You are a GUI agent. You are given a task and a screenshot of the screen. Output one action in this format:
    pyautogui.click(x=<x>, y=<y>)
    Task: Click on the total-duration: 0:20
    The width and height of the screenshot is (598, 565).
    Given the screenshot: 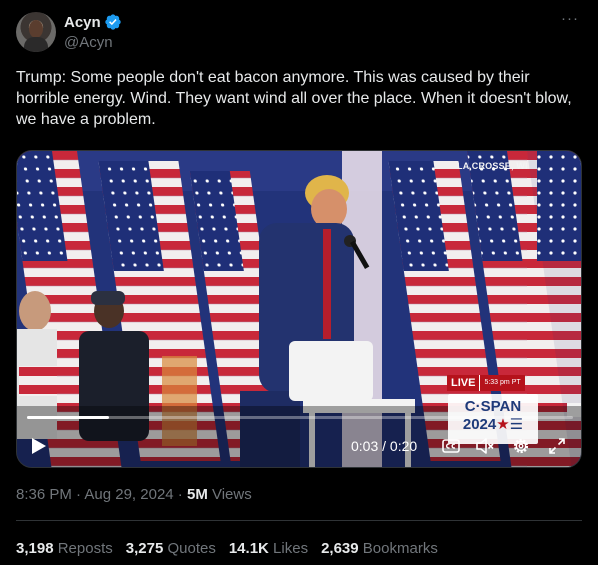 What is the action you would take?
    pyautogui.click(x=403, y=446)
    